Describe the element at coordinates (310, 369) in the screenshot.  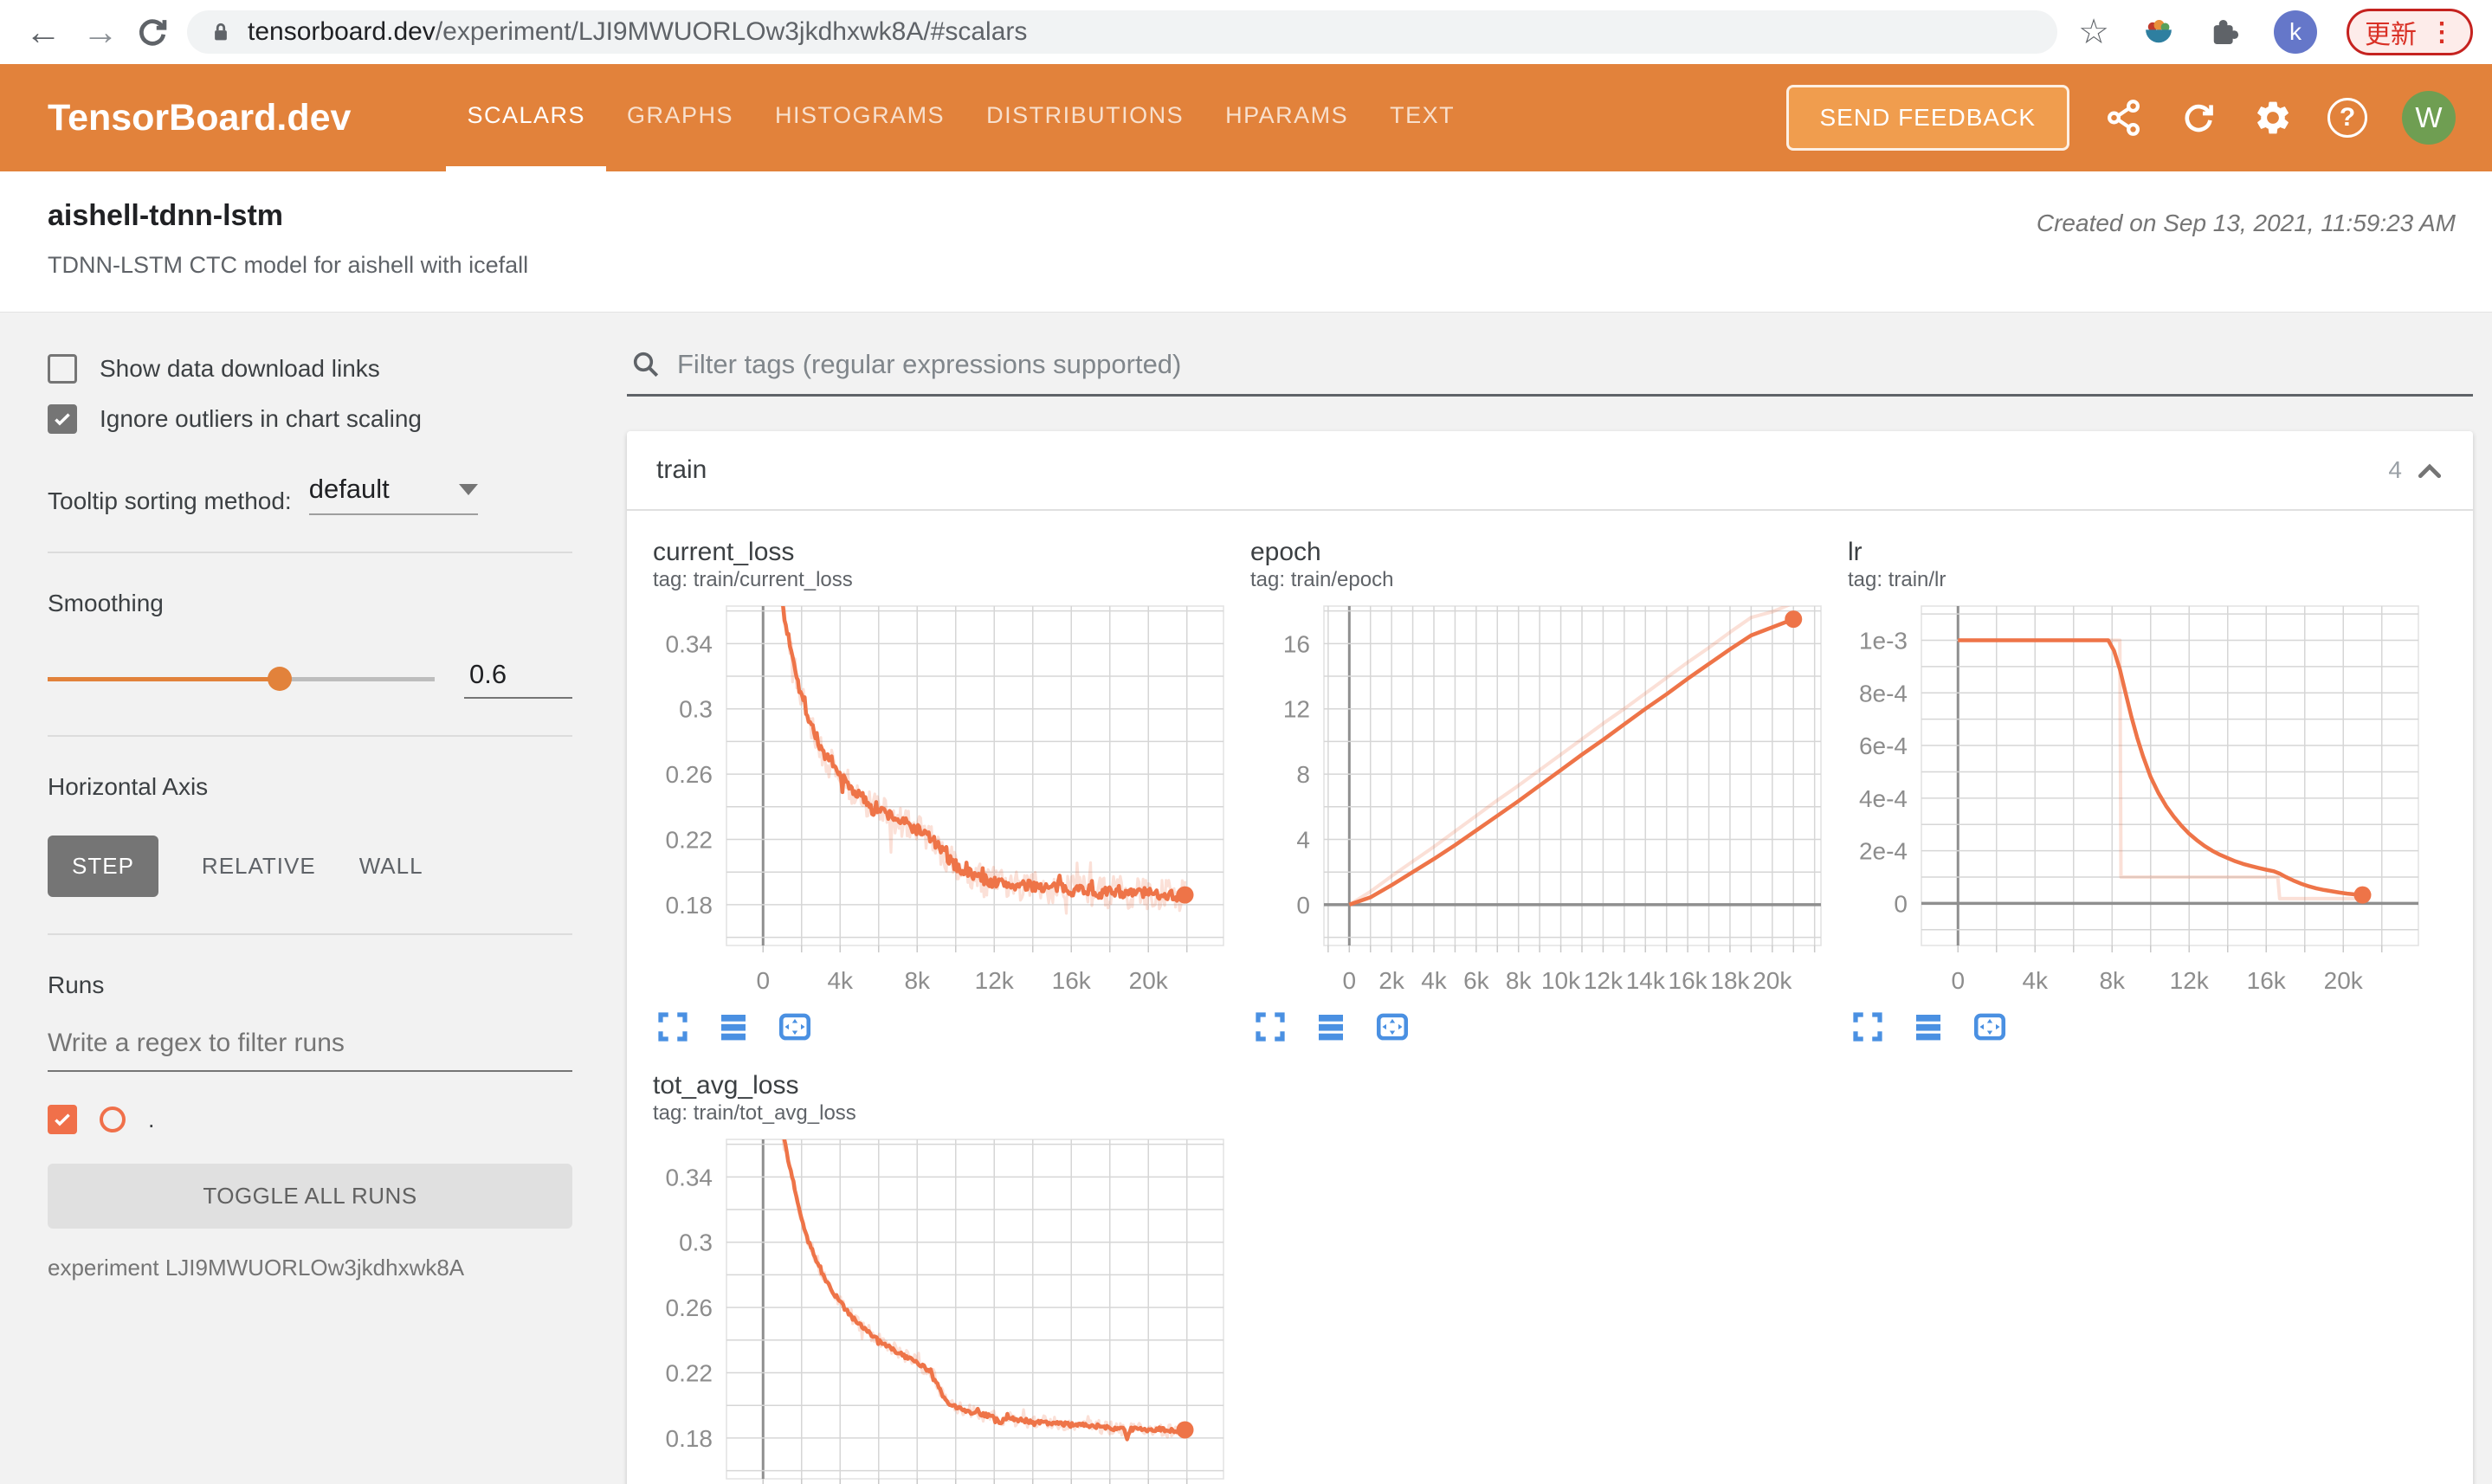
I see `show-download-links-checkbox: Show data download links` at that location.